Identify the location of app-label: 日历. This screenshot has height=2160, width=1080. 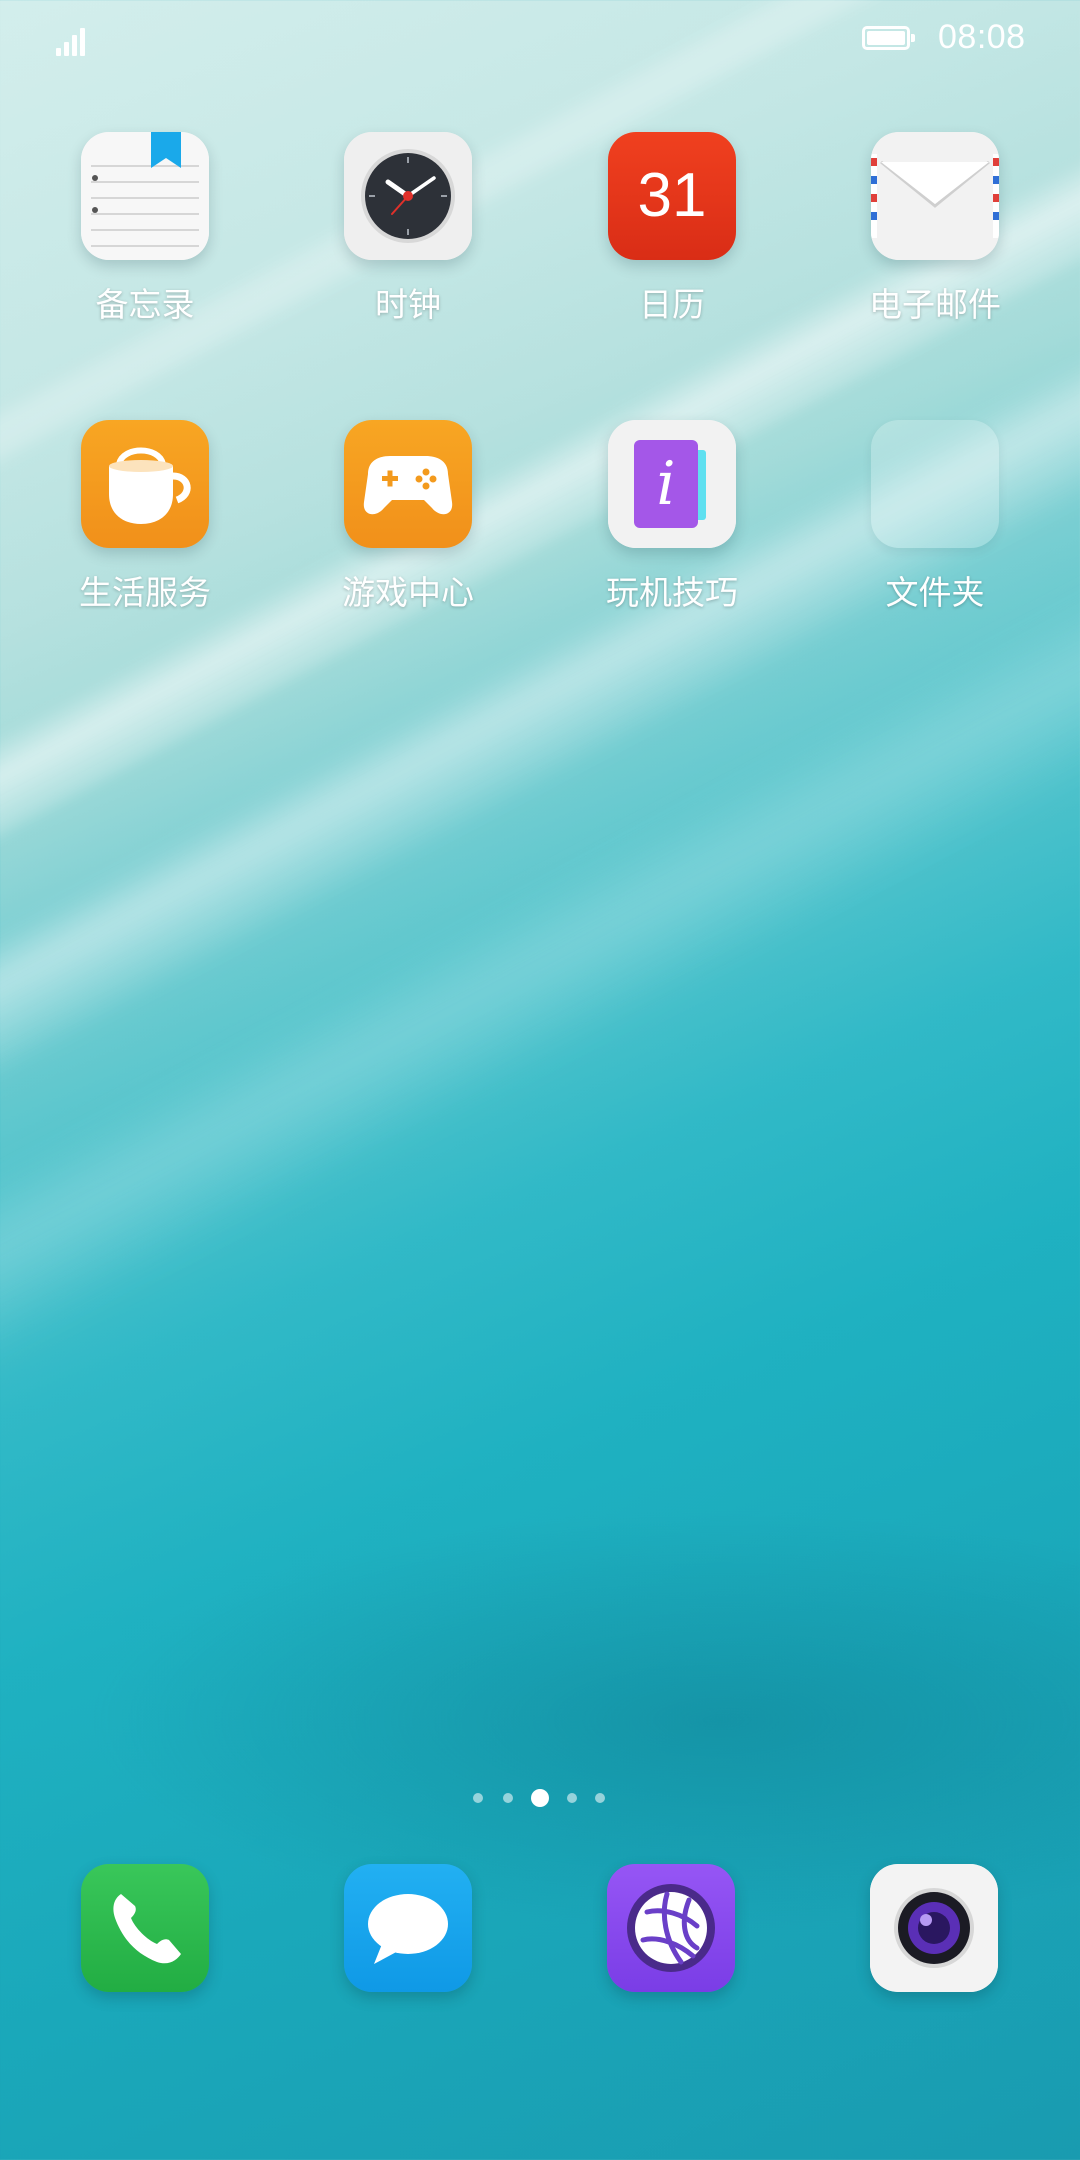
(672, 304).